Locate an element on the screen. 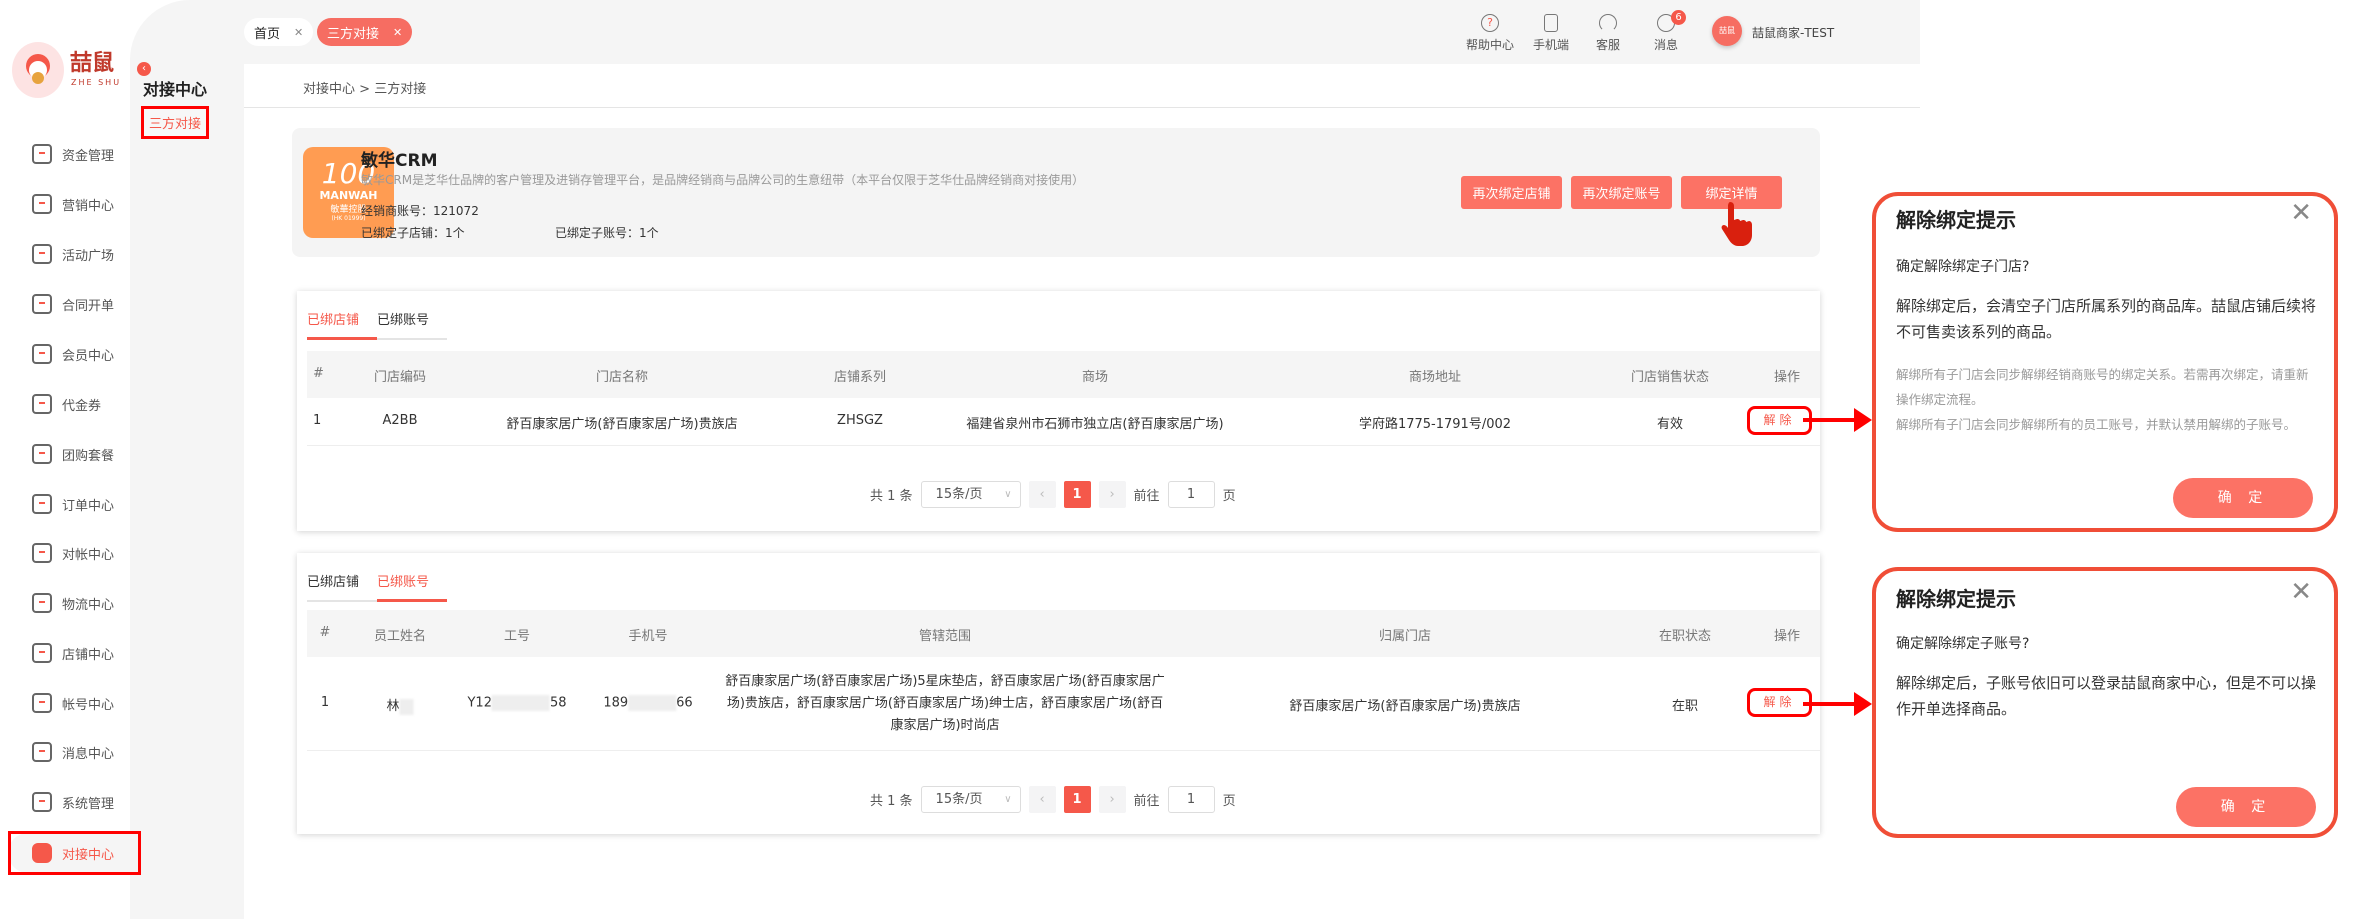 The height and width of the screenshot is (919, 2365). sidebar-item-label: 订单中心 is located at coordinates (88, 506).